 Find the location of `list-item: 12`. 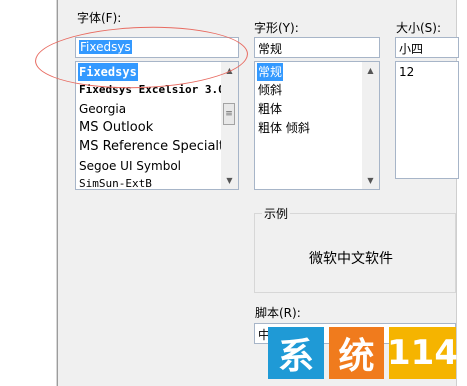

list-item: 12 is located at coordinates (406, 72).